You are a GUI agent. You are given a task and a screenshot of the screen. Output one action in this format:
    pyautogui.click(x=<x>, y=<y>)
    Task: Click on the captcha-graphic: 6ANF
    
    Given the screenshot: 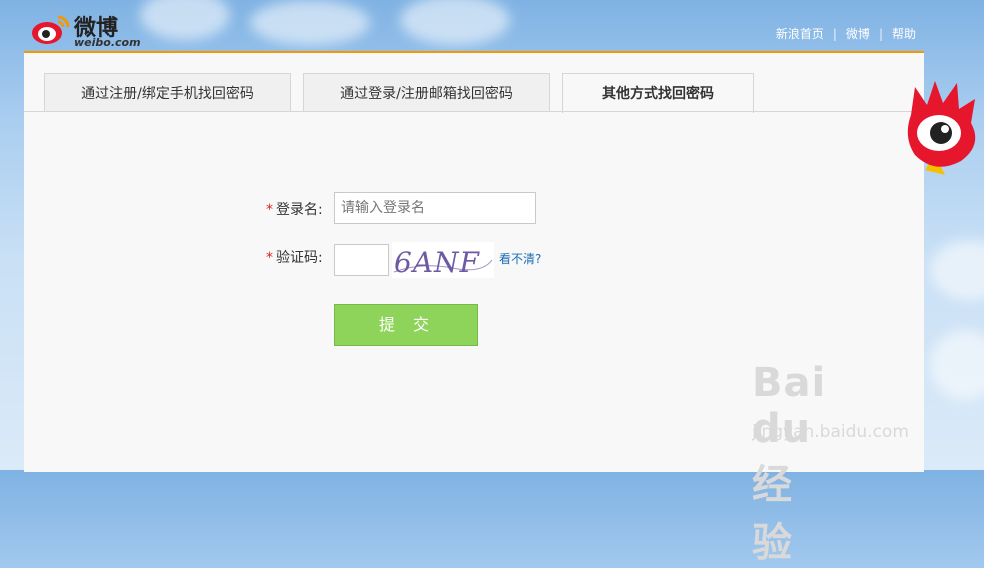 What is the action you would take?
    pyautogui.click(x=443, y=262)
    